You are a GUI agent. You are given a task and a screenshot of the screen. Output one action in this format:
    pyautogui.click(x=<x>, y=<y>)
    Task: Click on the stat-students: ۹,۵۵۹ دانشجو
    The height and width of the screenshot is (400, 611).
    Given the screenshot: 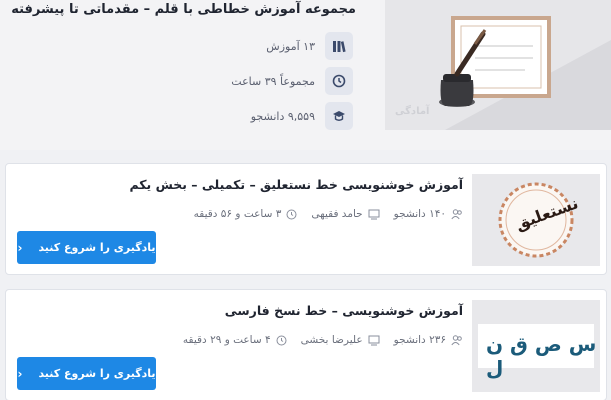 What is the action you would take?
    pyautogui.click(x=302, y=116)
    